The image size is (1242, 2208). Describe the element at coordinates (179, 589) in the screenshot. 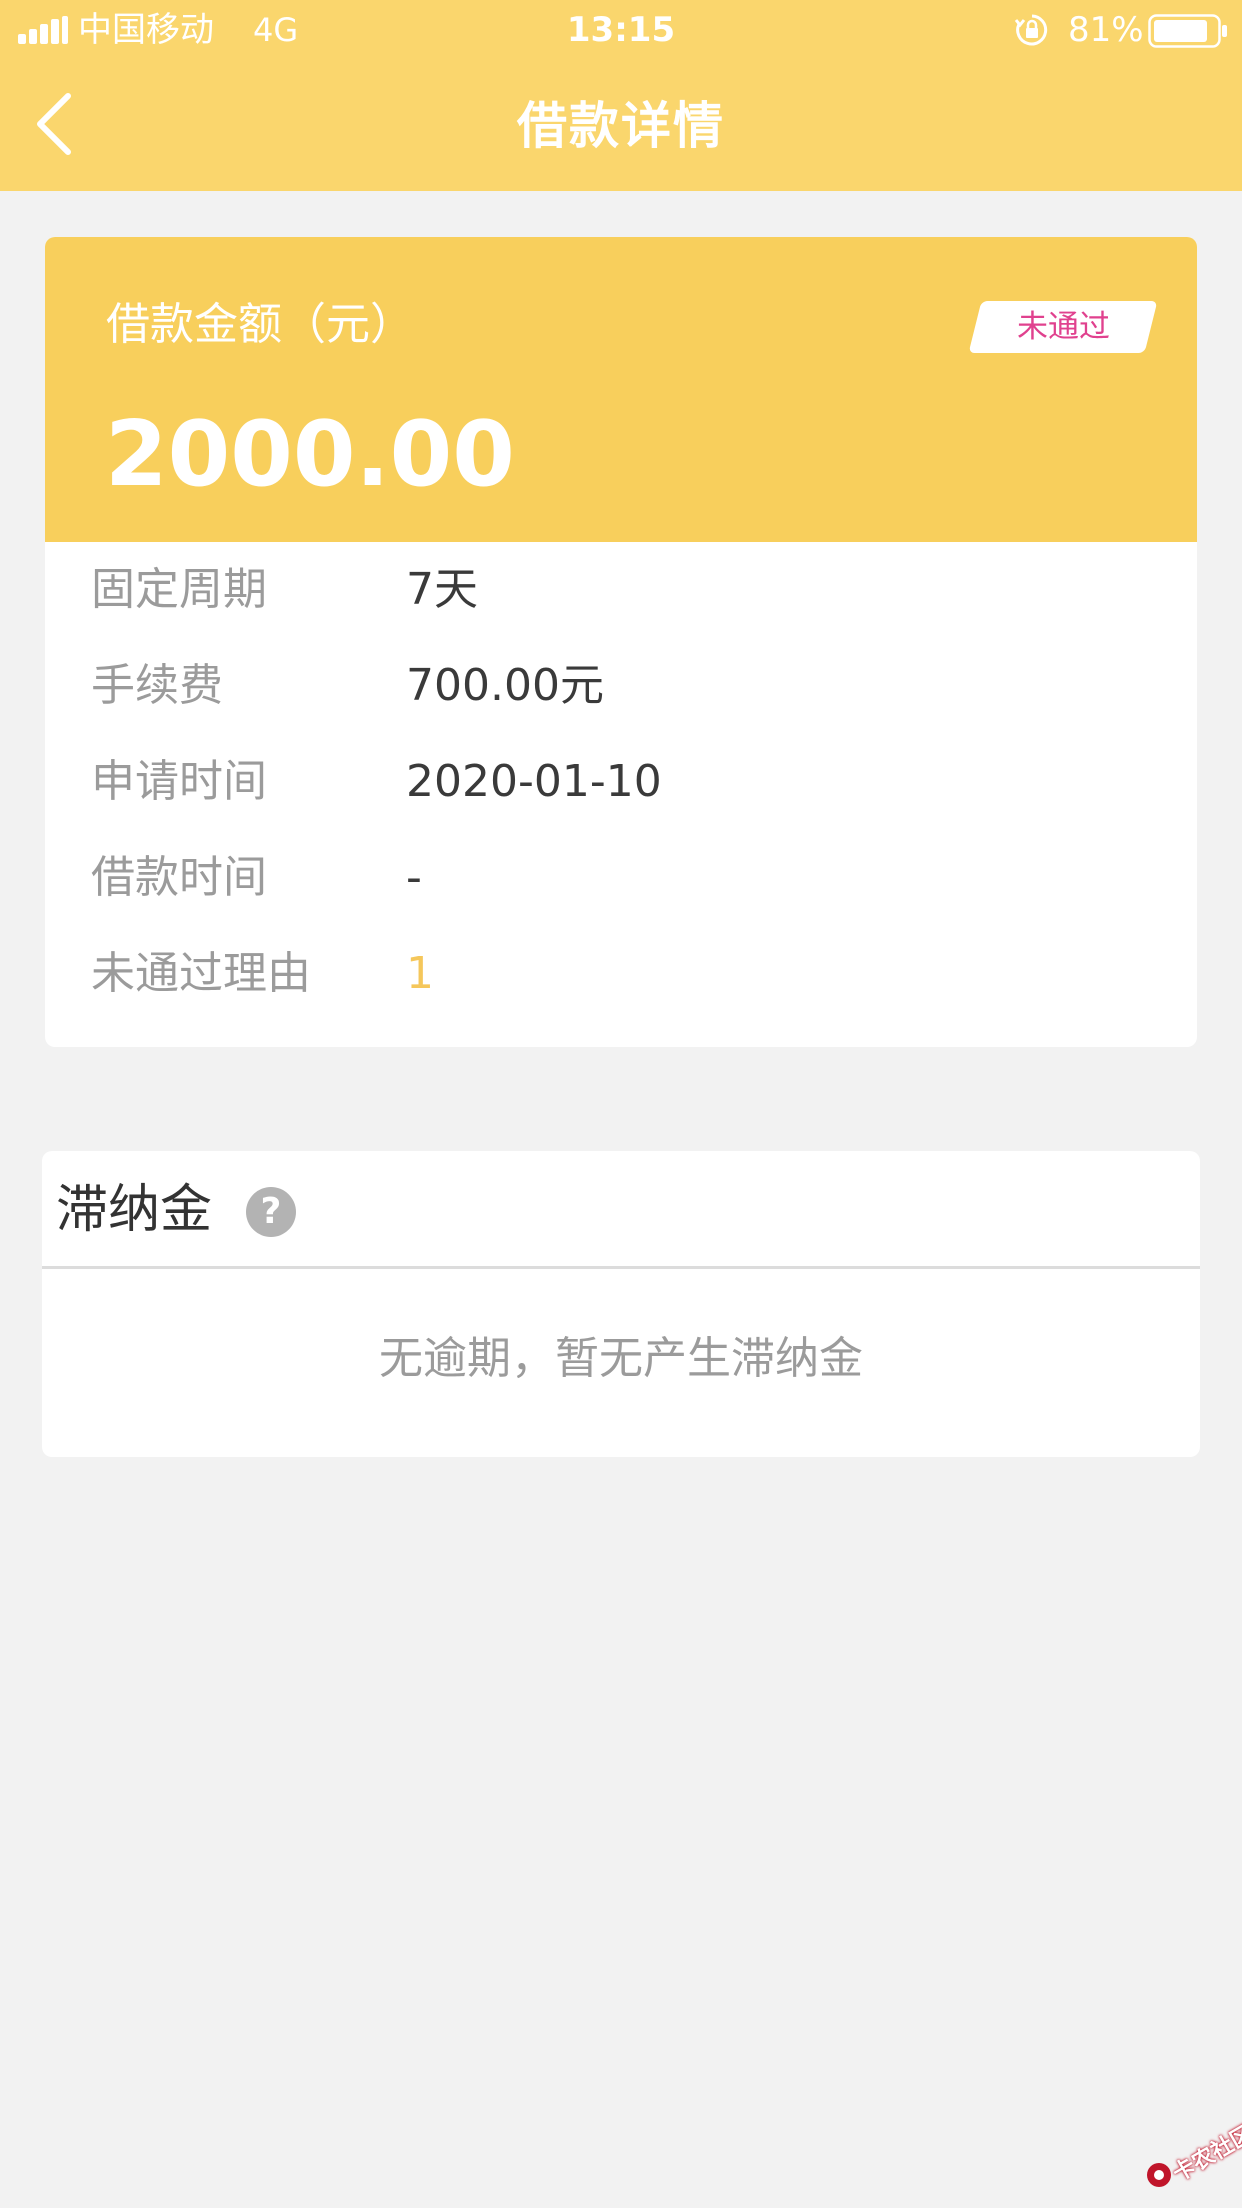

I see `detail-label: 固定周期` at that location.